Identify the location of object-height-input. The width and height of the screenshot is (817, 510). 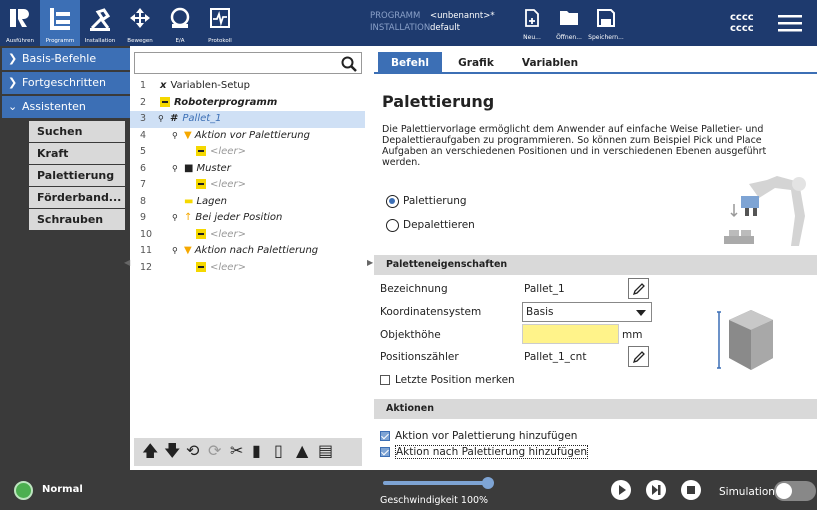
(570, 334).